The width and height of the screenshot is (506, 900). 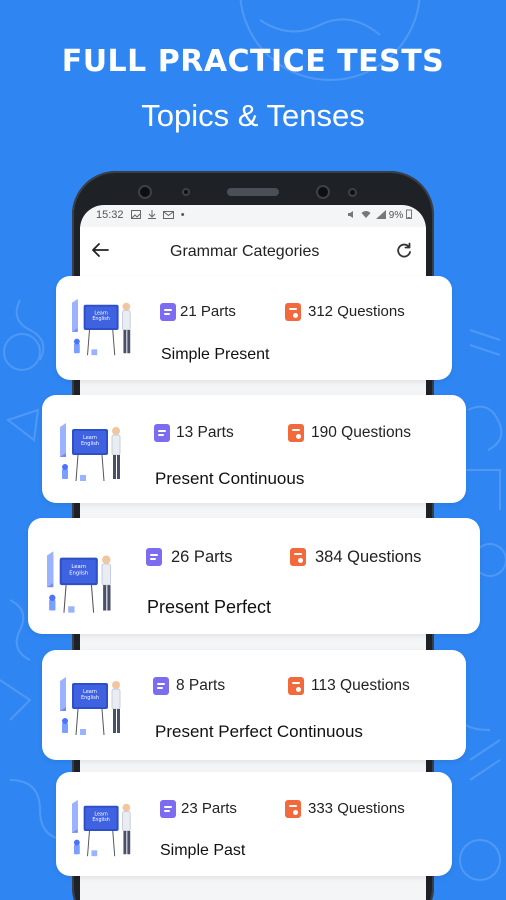 I want to click on battery-icon, so click(x=409, y=214).